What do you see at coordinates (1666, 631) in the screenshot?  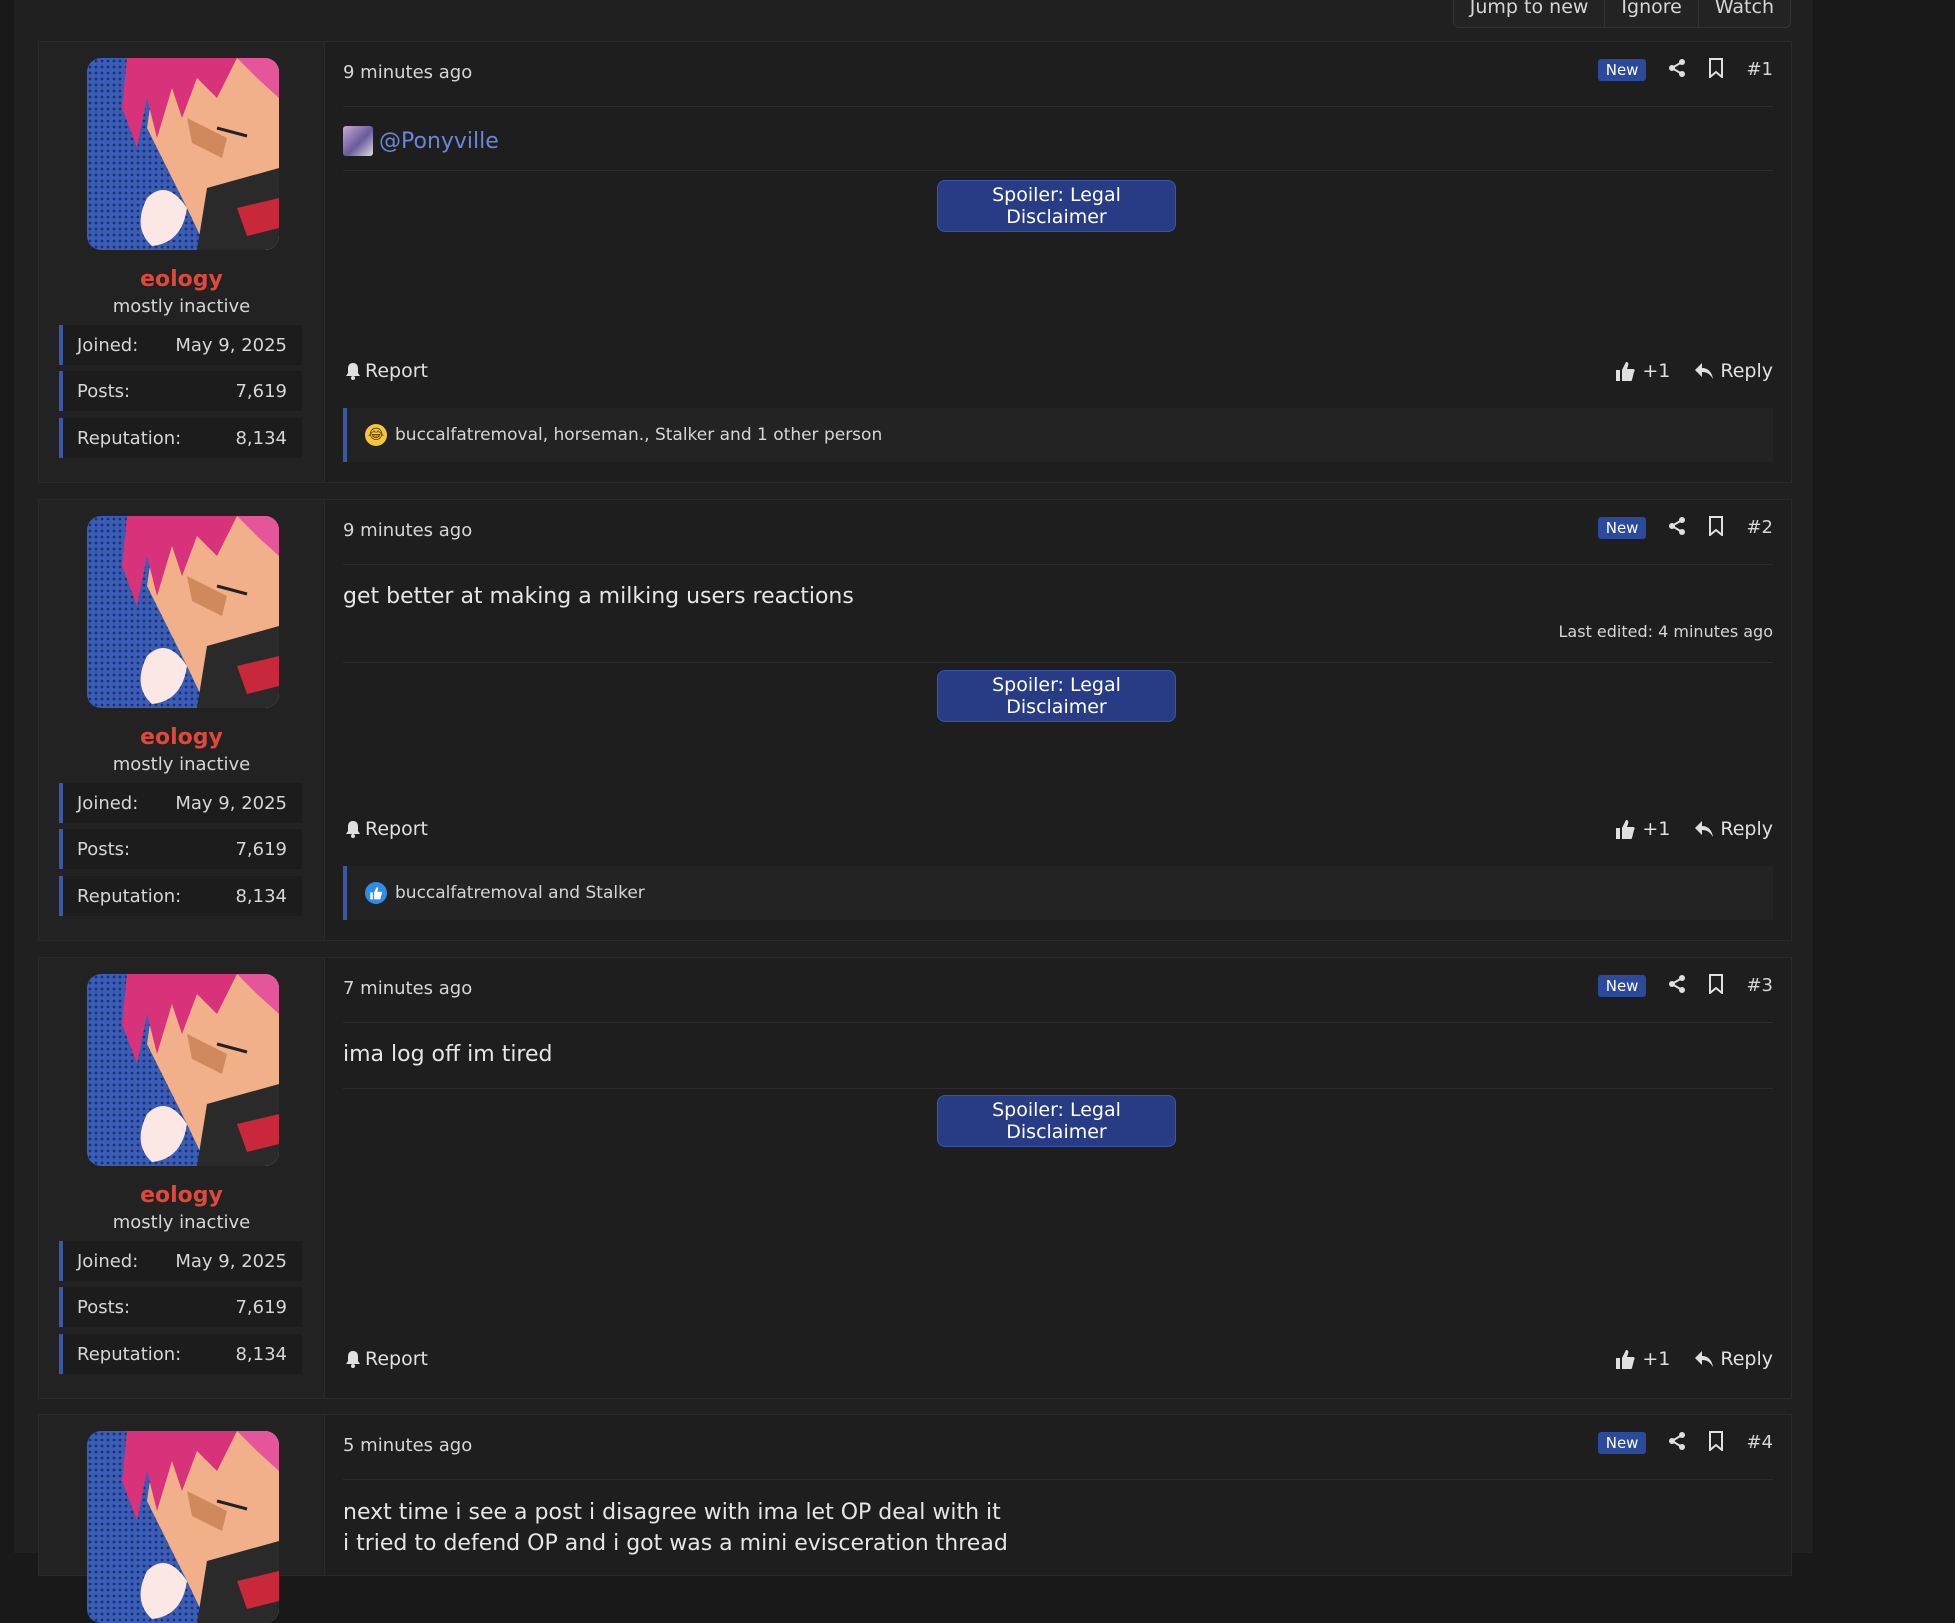 I see `last-edited: Last edited: 4 minutes ago` at bounding box center [1666, 631].